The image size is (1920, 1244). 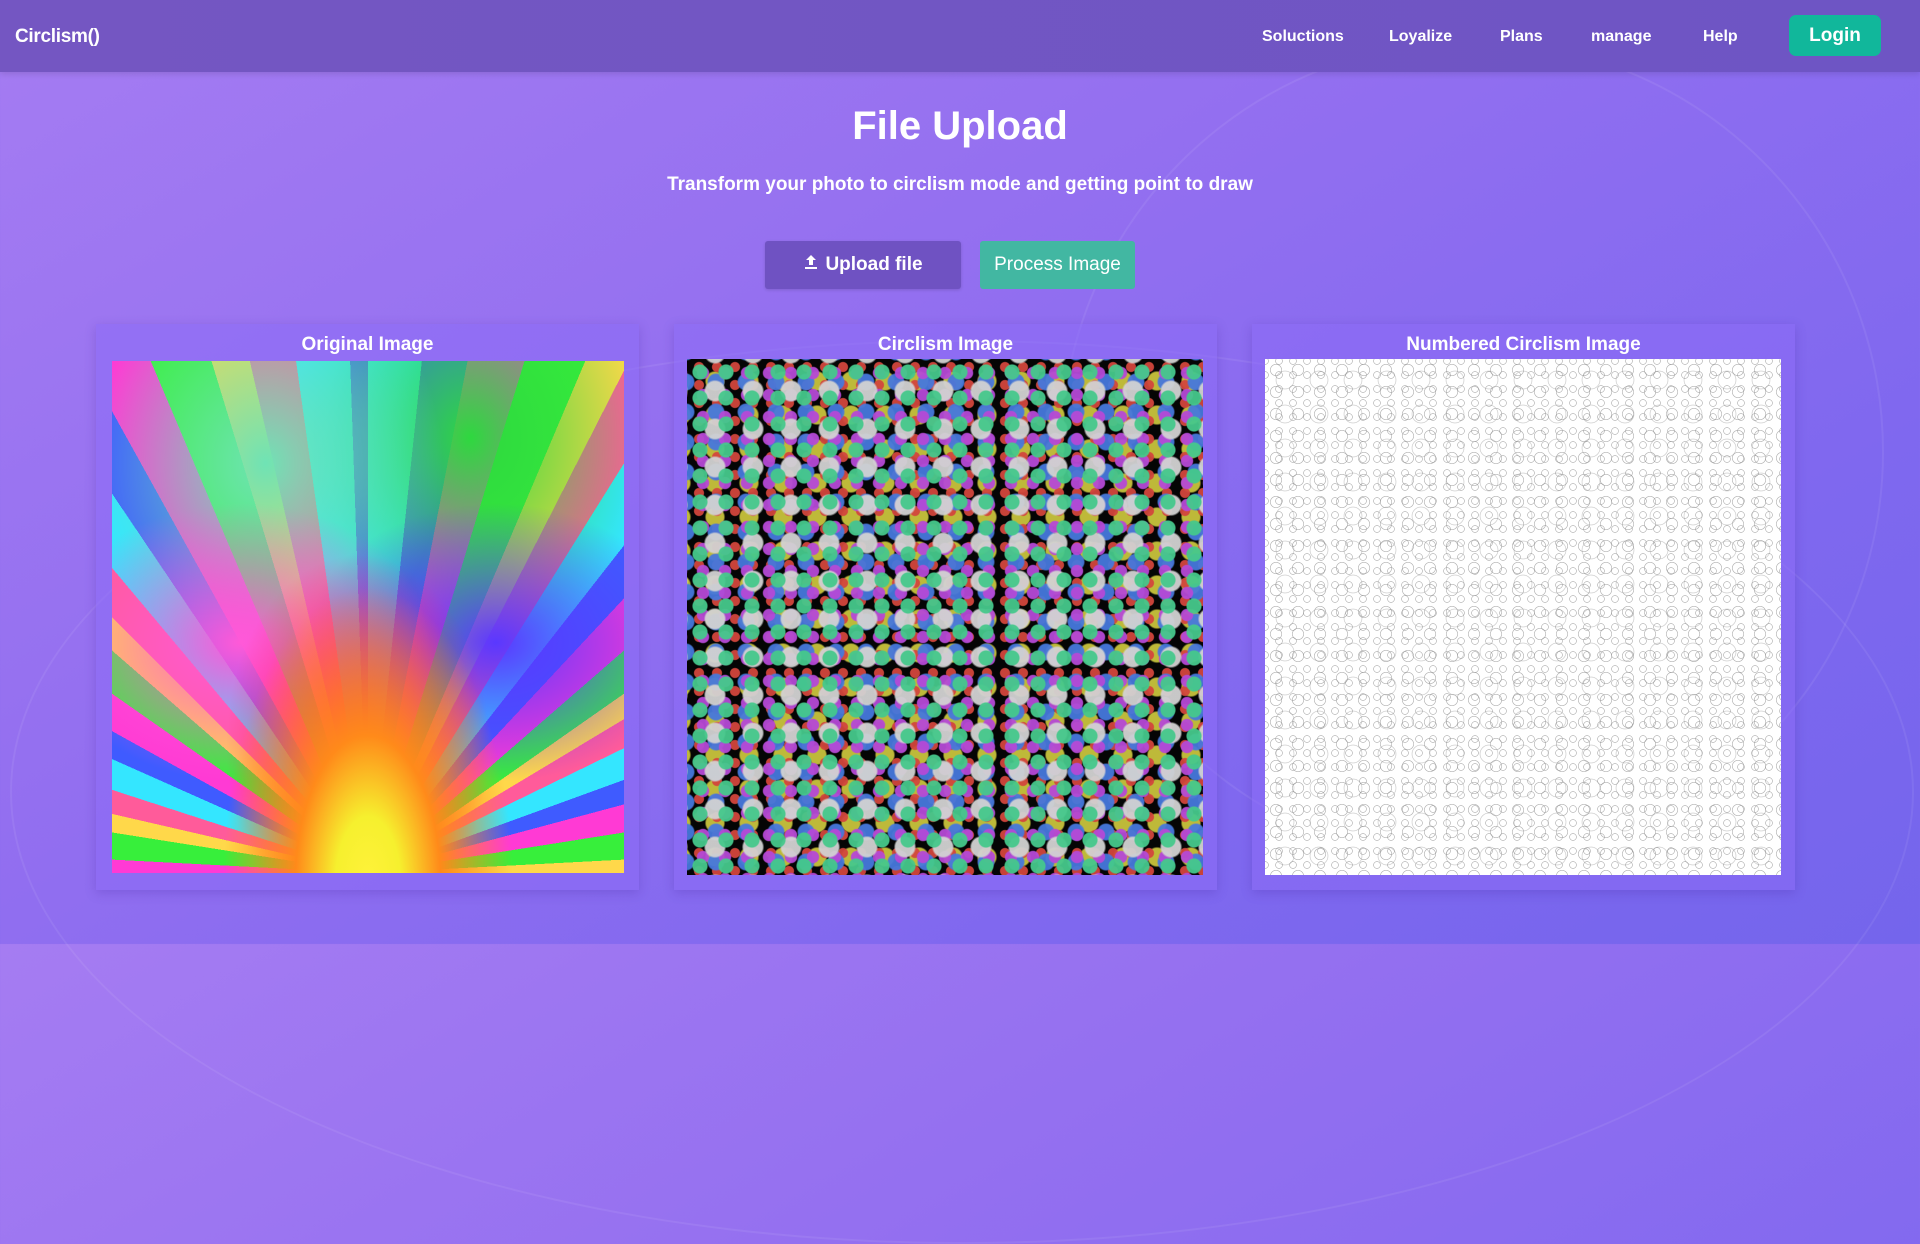 What do you see at coordinates (945, 617) in the screenshot?
I see `circlism-image` at bounding box center [945, 617].